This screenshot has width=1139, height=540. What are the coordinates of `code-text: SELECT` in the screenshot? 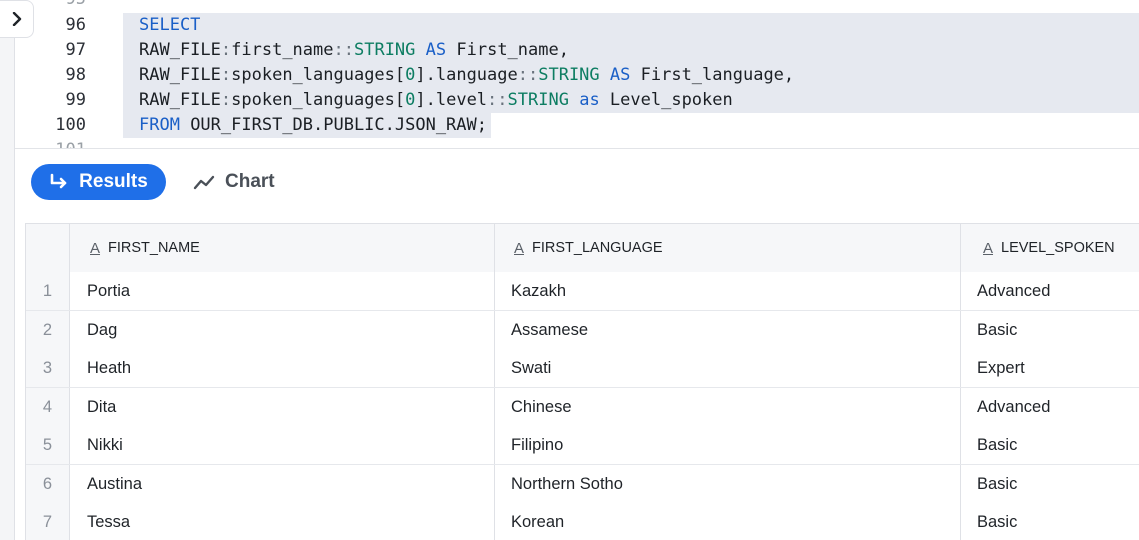 It's located at (631, 25).